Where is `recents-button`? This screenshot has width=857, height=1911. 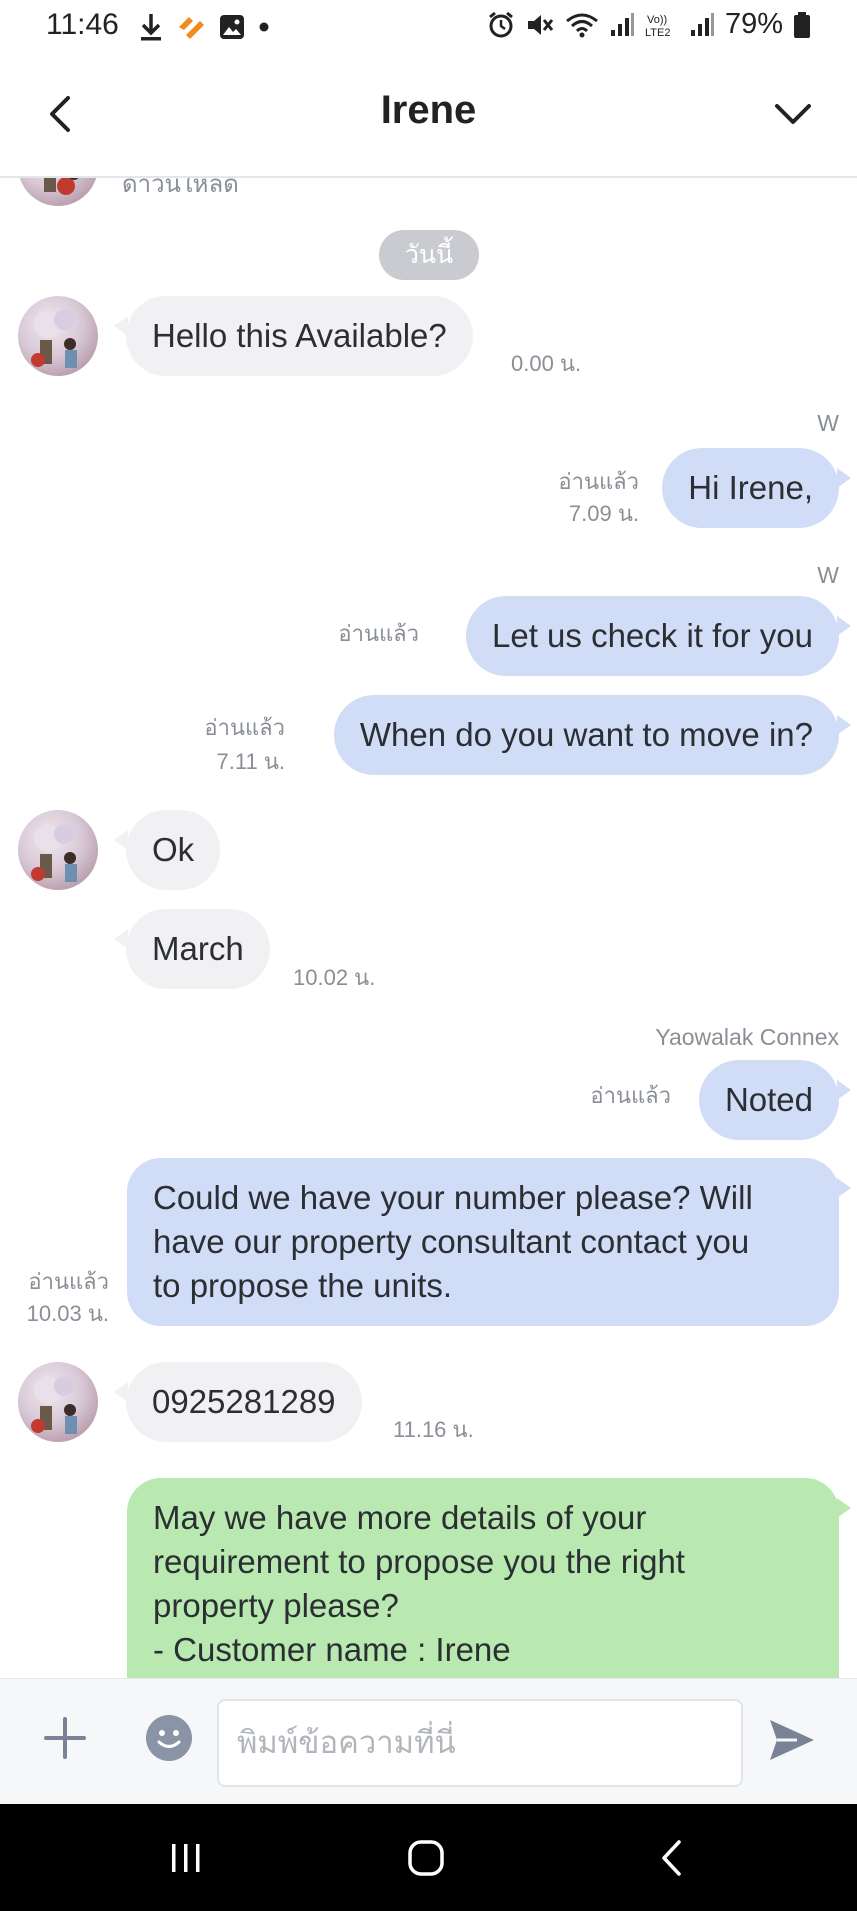 recents-button is located at coordinates (186, 1858).